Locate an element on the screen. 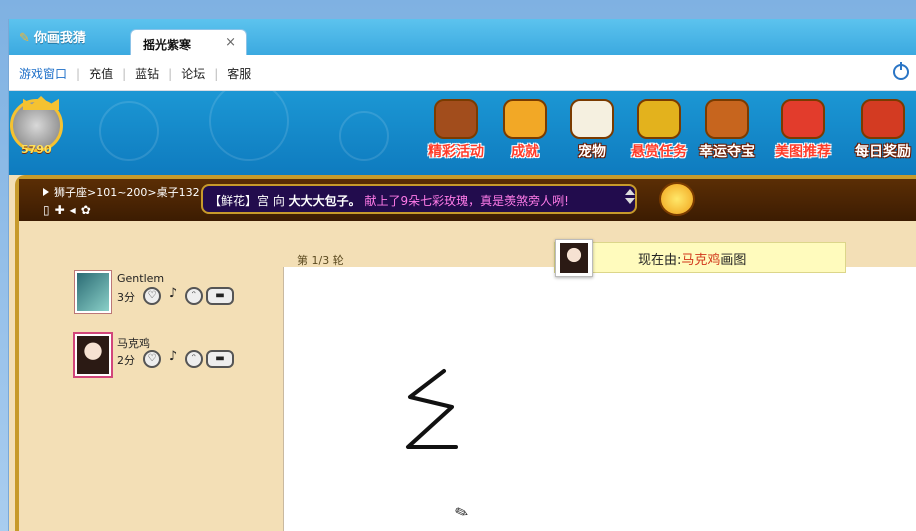 Image resolution: width=916 pixels, height=531 pixels. menu-gallery-label: 美图推荐 is located at coordinates (803, 152).